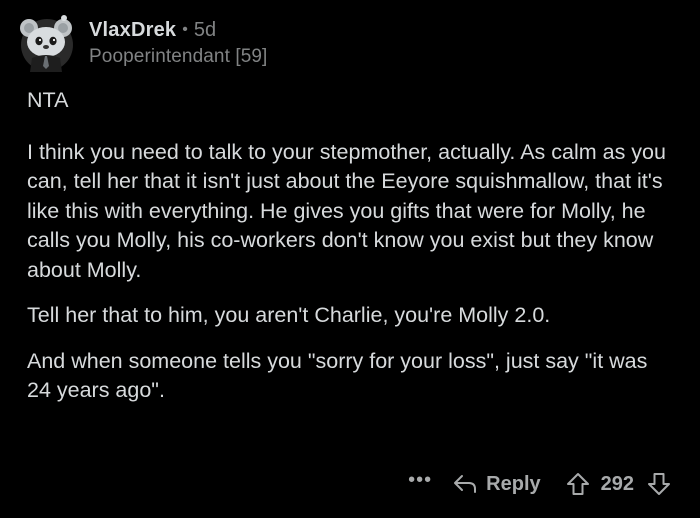  What do you see at coordinates (178, 30) in the screenshot?
I see `meta-line: VlaxDrek • 5d` at bounding box center [178, 30].